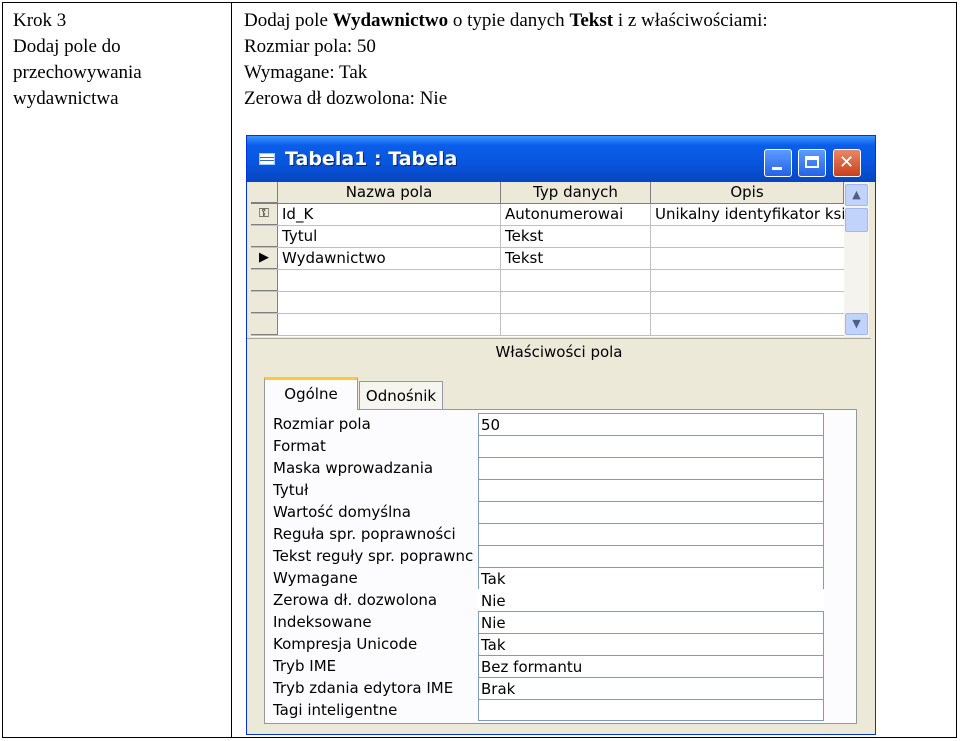  I want to click on properties-title: Właściwości pola, so click(559, 351).